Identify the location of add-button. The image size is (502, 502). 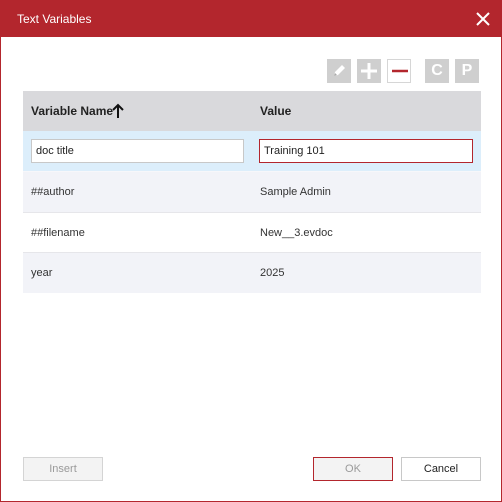
(369, 71).